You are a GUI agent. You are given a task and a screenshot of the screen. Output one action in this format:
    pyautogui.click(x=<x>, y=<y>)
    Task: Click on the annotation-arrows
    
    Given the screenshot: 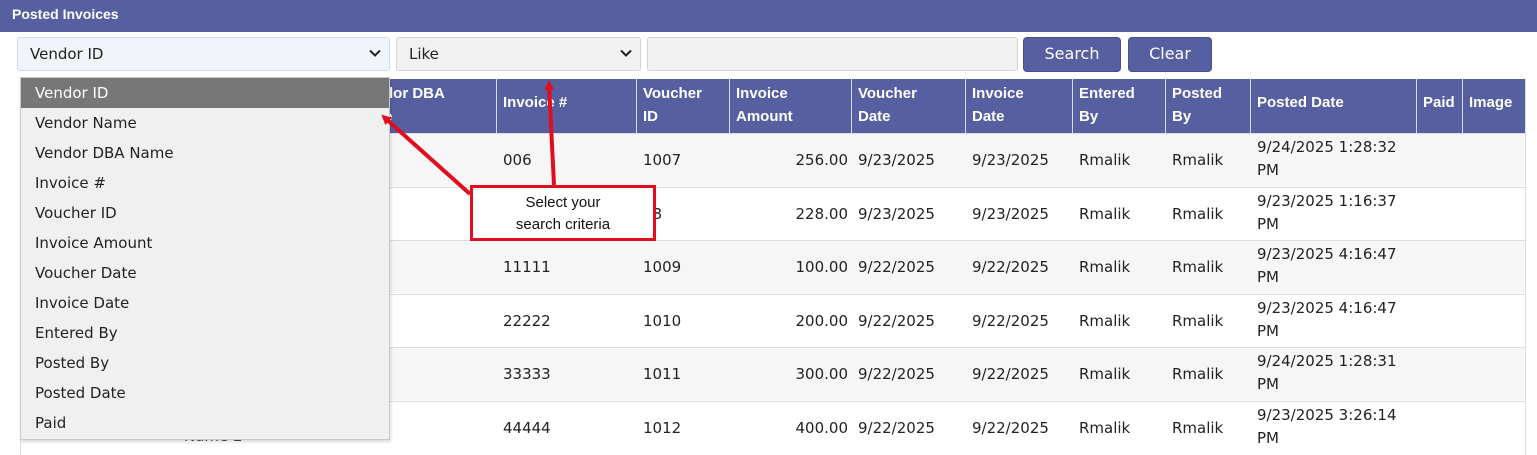 What is the action you would take?
    pyautogui.click(x=468, y=138)
    